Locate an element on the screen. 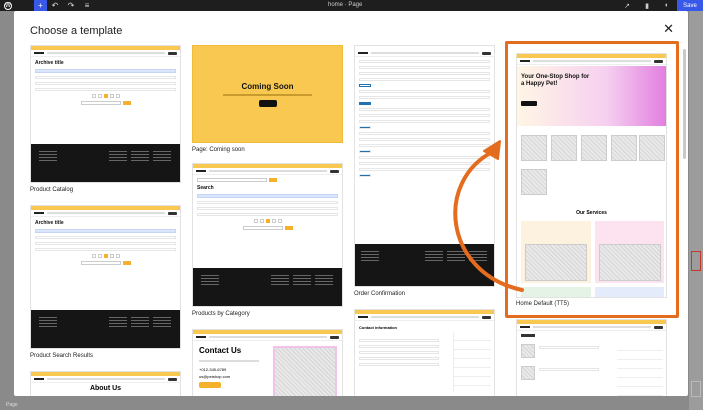 This screenshot has height=410, width=703. redo-icon: ↷ is located at coordinates (71, 5).